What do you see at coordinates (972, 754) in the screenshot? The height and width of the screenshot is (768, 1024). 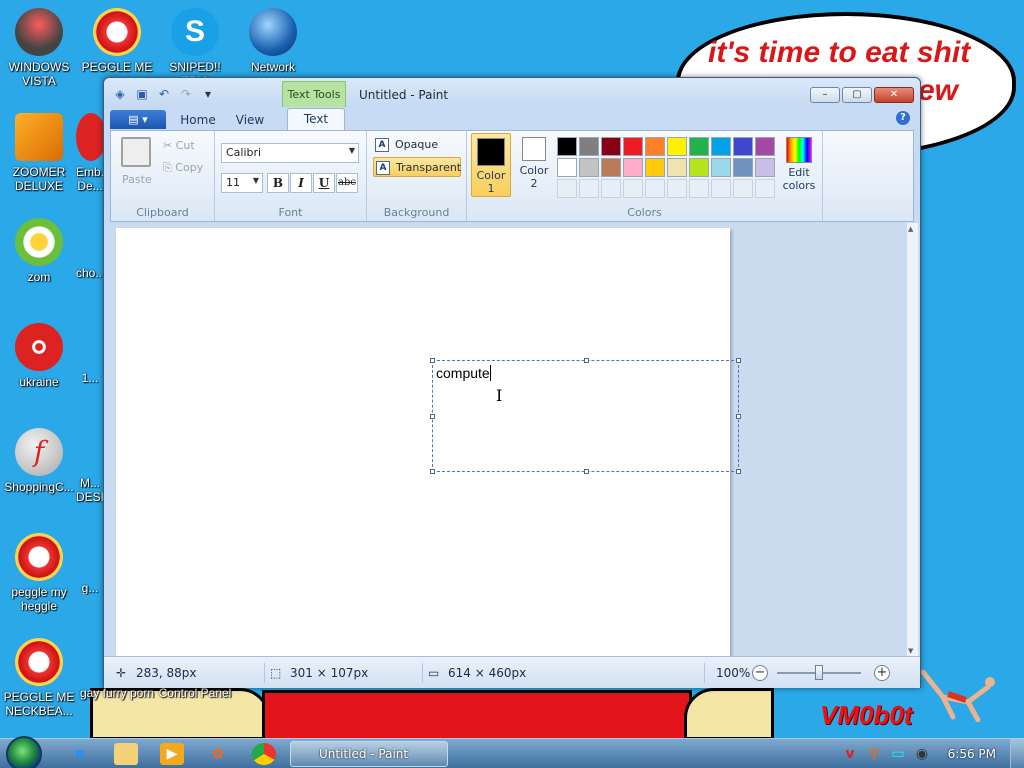 I see `clock: 6:56 PM` at bounding box center [972, 754].